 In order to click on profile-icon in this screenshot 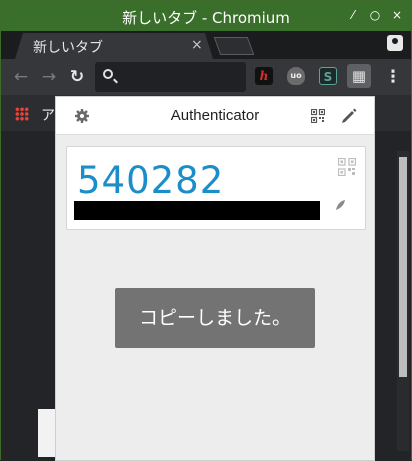, I will do `click(395, 43)`.